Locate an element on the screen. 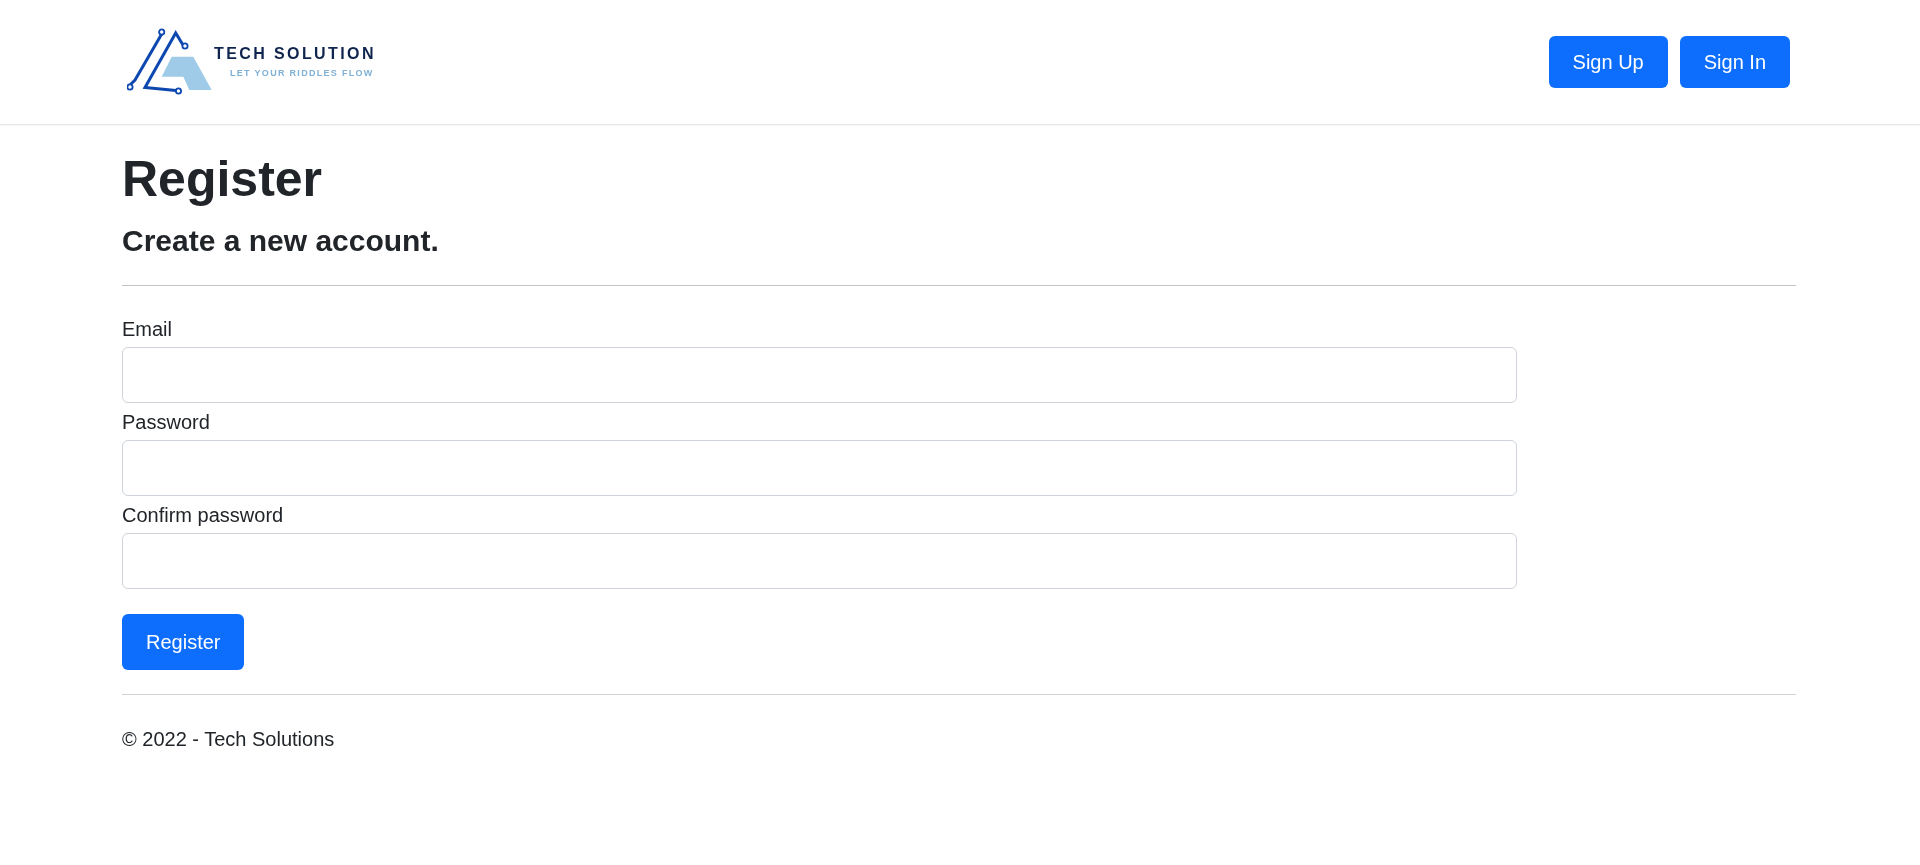 This screenshot has height=865, width=1920. register-button: Register is located at coordinates (183, 642).